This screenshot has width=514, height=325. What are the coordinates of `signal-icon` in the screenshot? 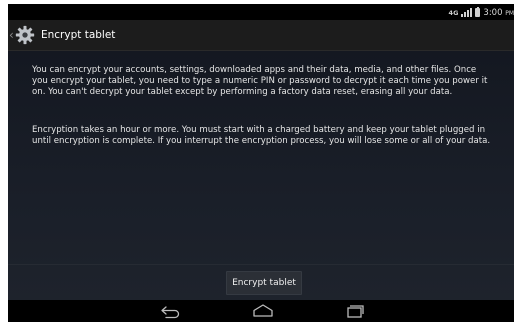 It's located at (467, 12).